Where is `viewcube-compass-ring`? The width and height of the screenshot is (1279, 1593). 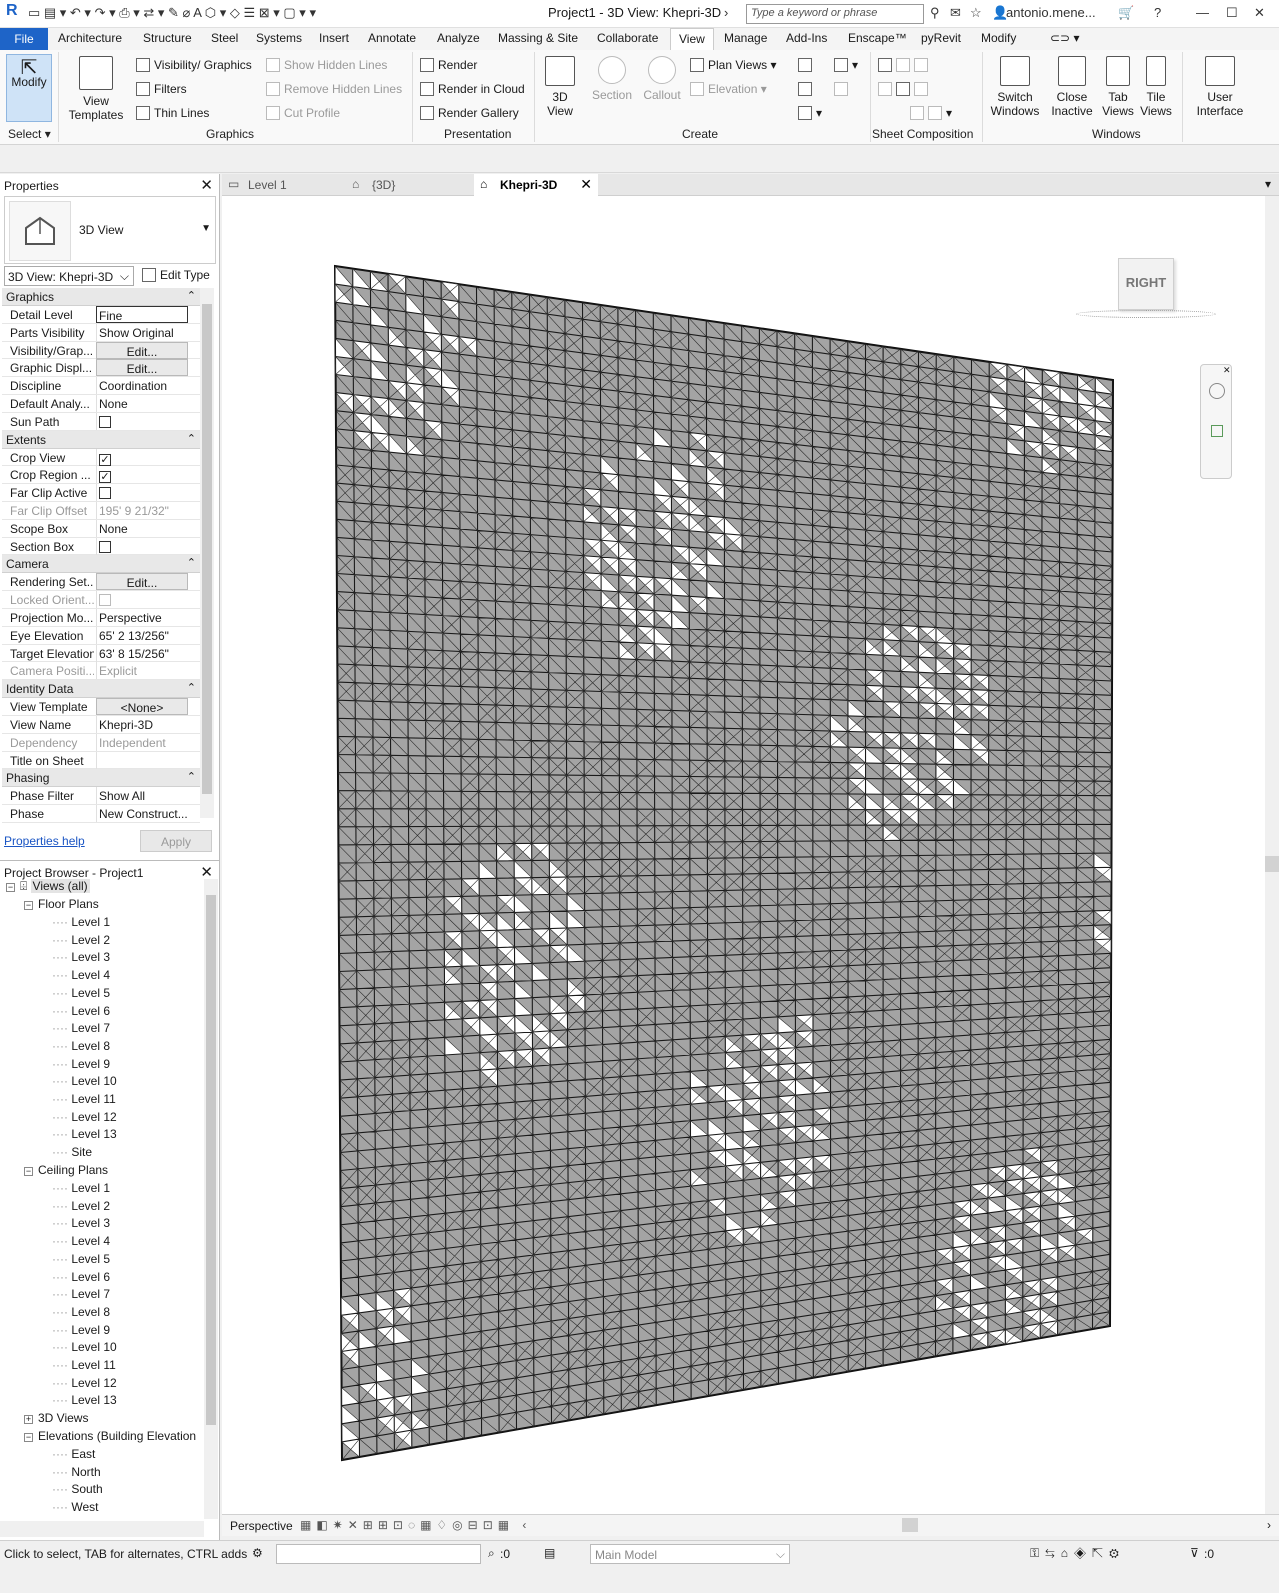 viewcube-compass-ring is located at coordinates (1146, 314).